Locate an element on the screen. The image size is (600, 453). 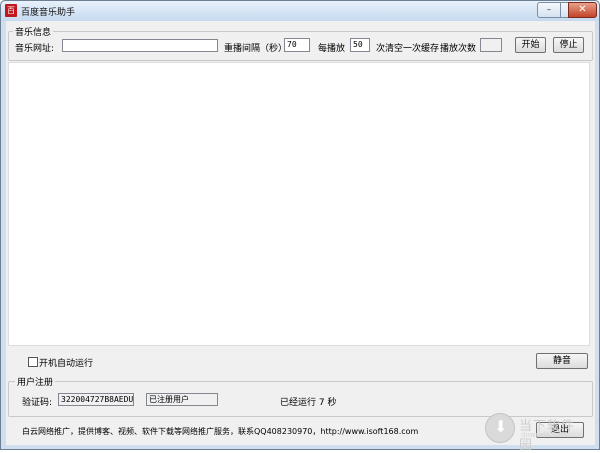
registration-status-field: 已注册用户 is located at coordinates (182, 399).